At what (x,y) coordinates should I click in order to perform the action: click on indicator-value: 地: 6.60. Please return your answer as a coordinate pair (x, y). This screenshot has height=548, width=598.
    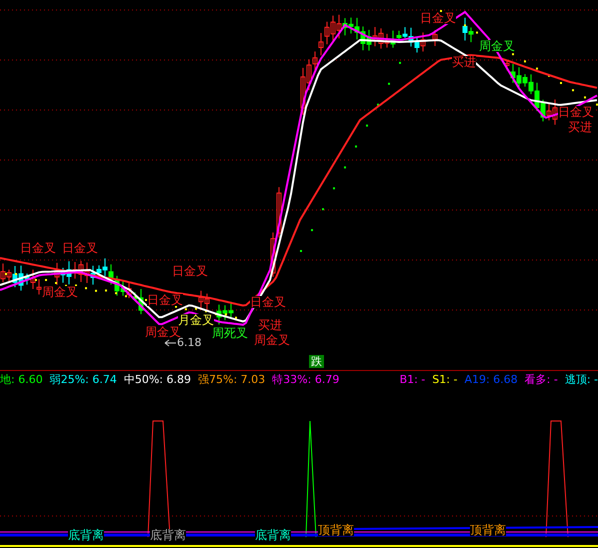
    Looking at the image, I should click on (21, 379).